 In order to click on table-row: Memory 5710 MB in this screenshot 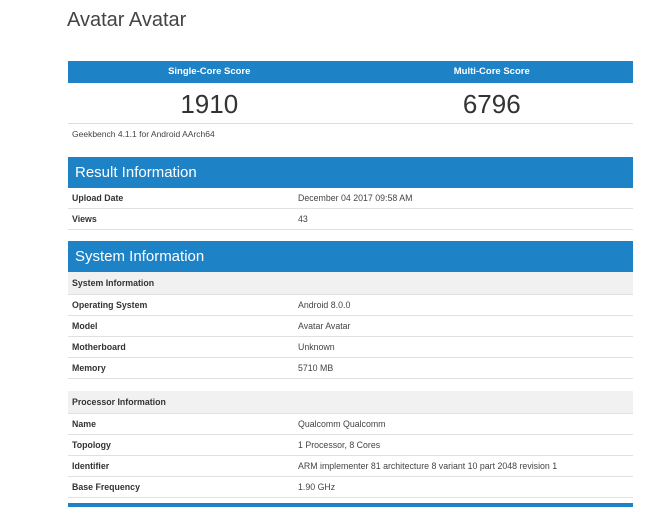, I will do `click(350, 368)`.